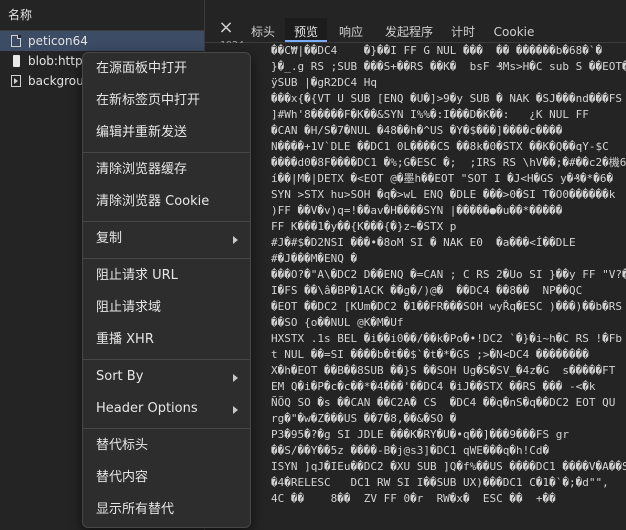  I want to click on request-row: peticon64, so click(102, 41).